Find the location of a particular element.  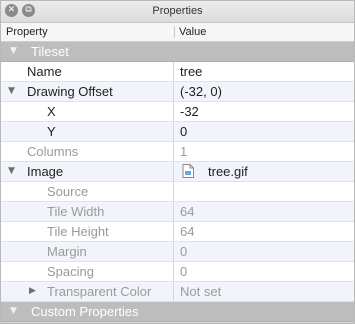

property-cell: ▼ Image is located at coordinates (87, 171).